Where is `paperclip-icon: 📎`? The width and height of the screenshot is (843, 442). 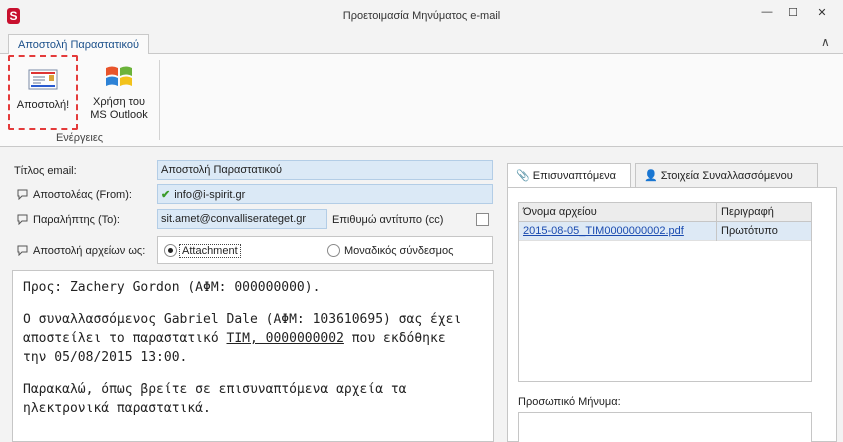 paperclip-icon: 📎 is located at coordinates (523, 176).